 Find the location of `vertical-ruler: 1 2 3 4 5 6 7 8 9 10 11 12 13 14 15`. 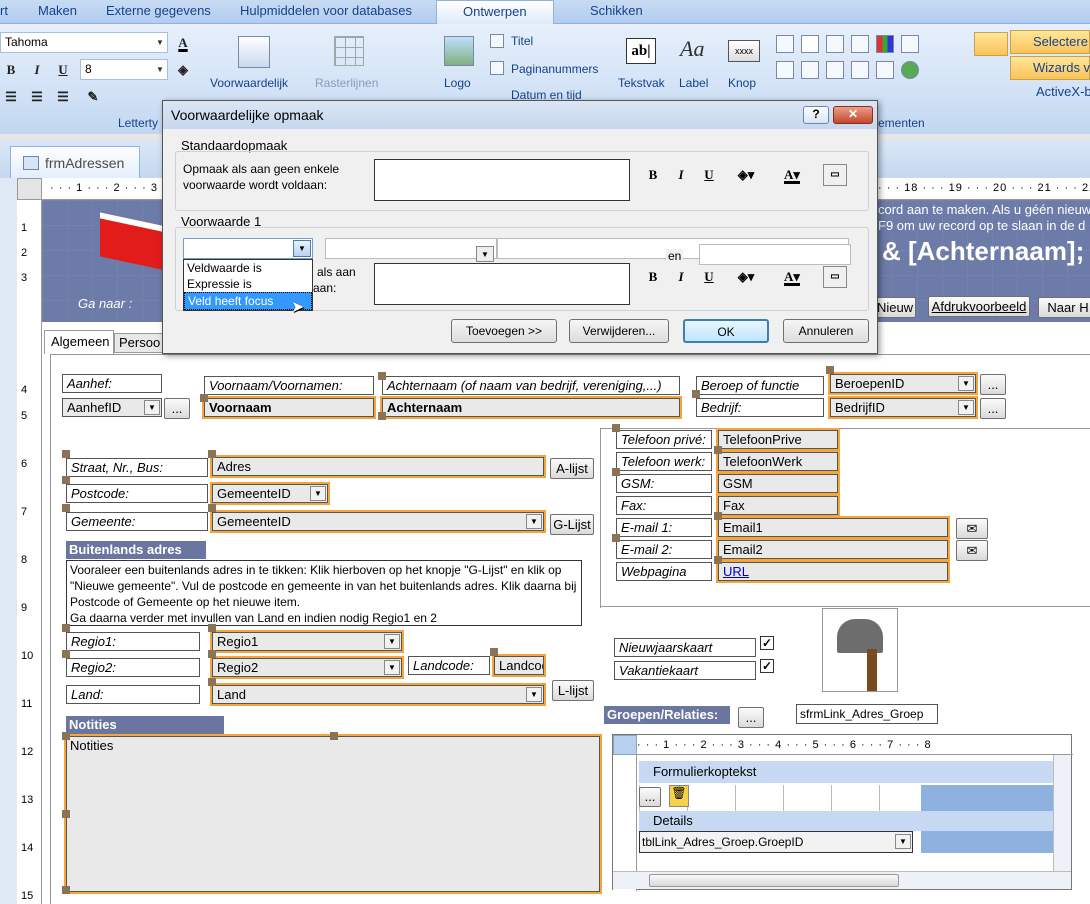

vertical-ruler: 1 2 3 4 5 6 7 8 9 10 11 12 13 14 15 is located at coordinates (29, 552).